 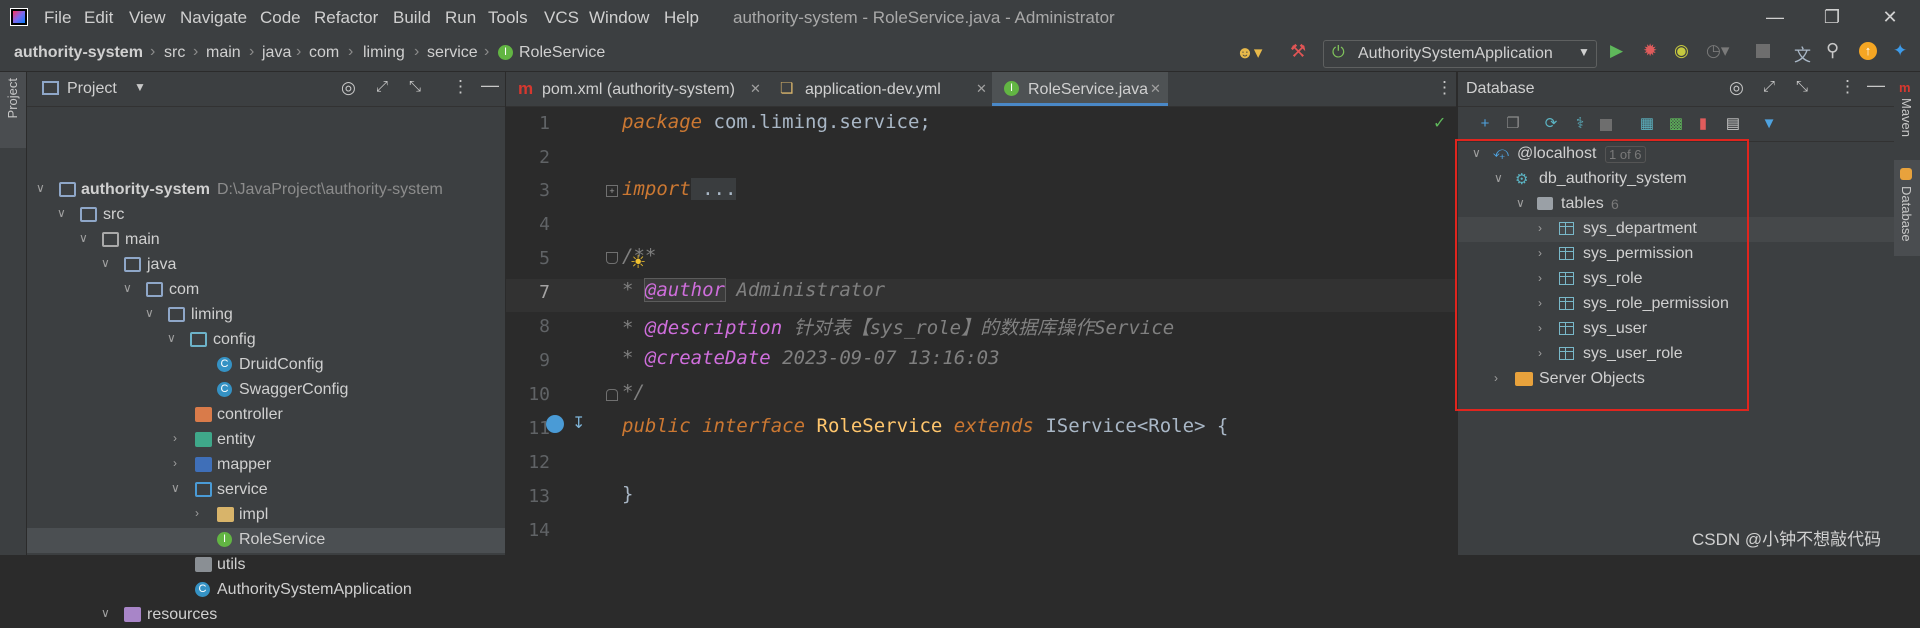 I want to click on tree-item-impl: › impl, so click(x=266, y=515).